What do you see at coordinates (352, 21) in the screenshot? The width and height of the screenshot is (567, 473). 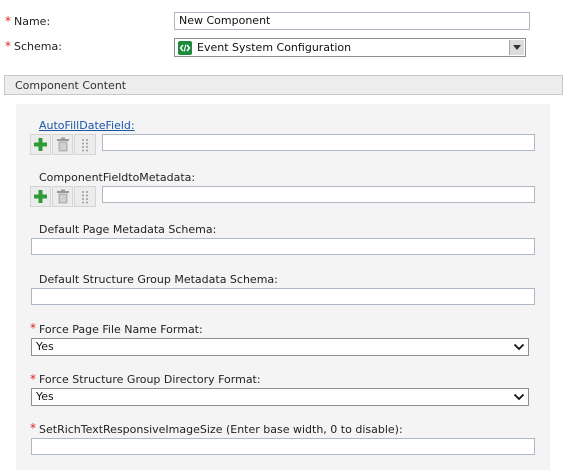 I see `name-input: New Component` at bounding box center [352, 21].